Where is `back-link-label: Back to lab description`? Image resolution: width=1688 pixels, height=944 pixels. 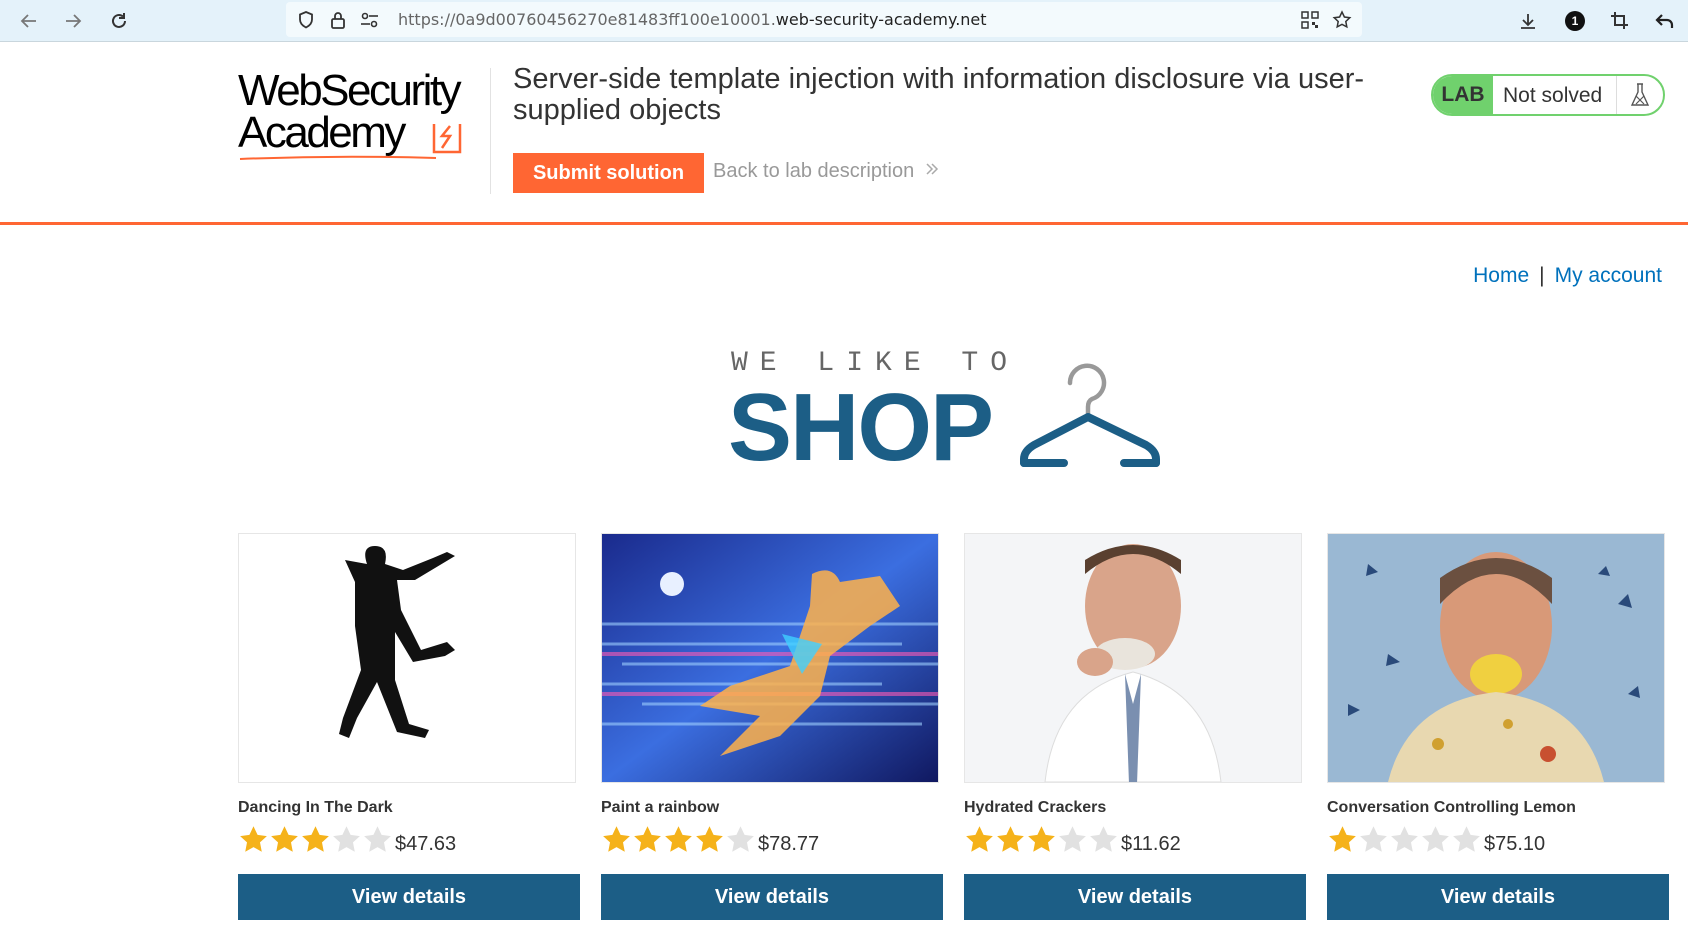 back-link-label: Back to lab description is located at coordinates (814, 171).